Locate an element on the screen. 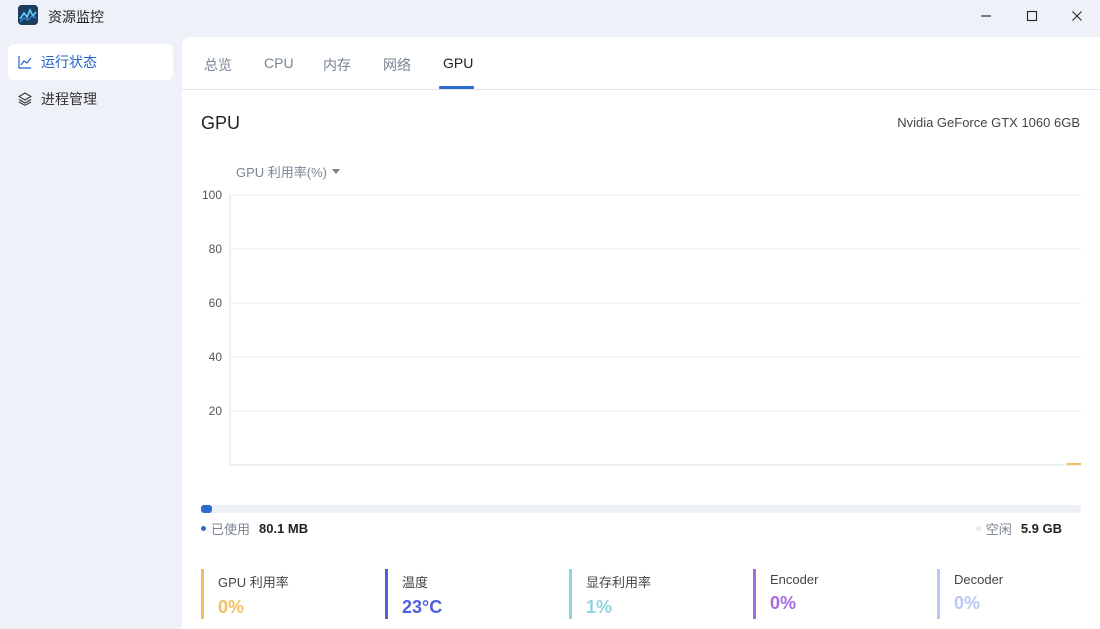  sidebar-item-process-management: 进程管理 is located at coordinates (90, 99).